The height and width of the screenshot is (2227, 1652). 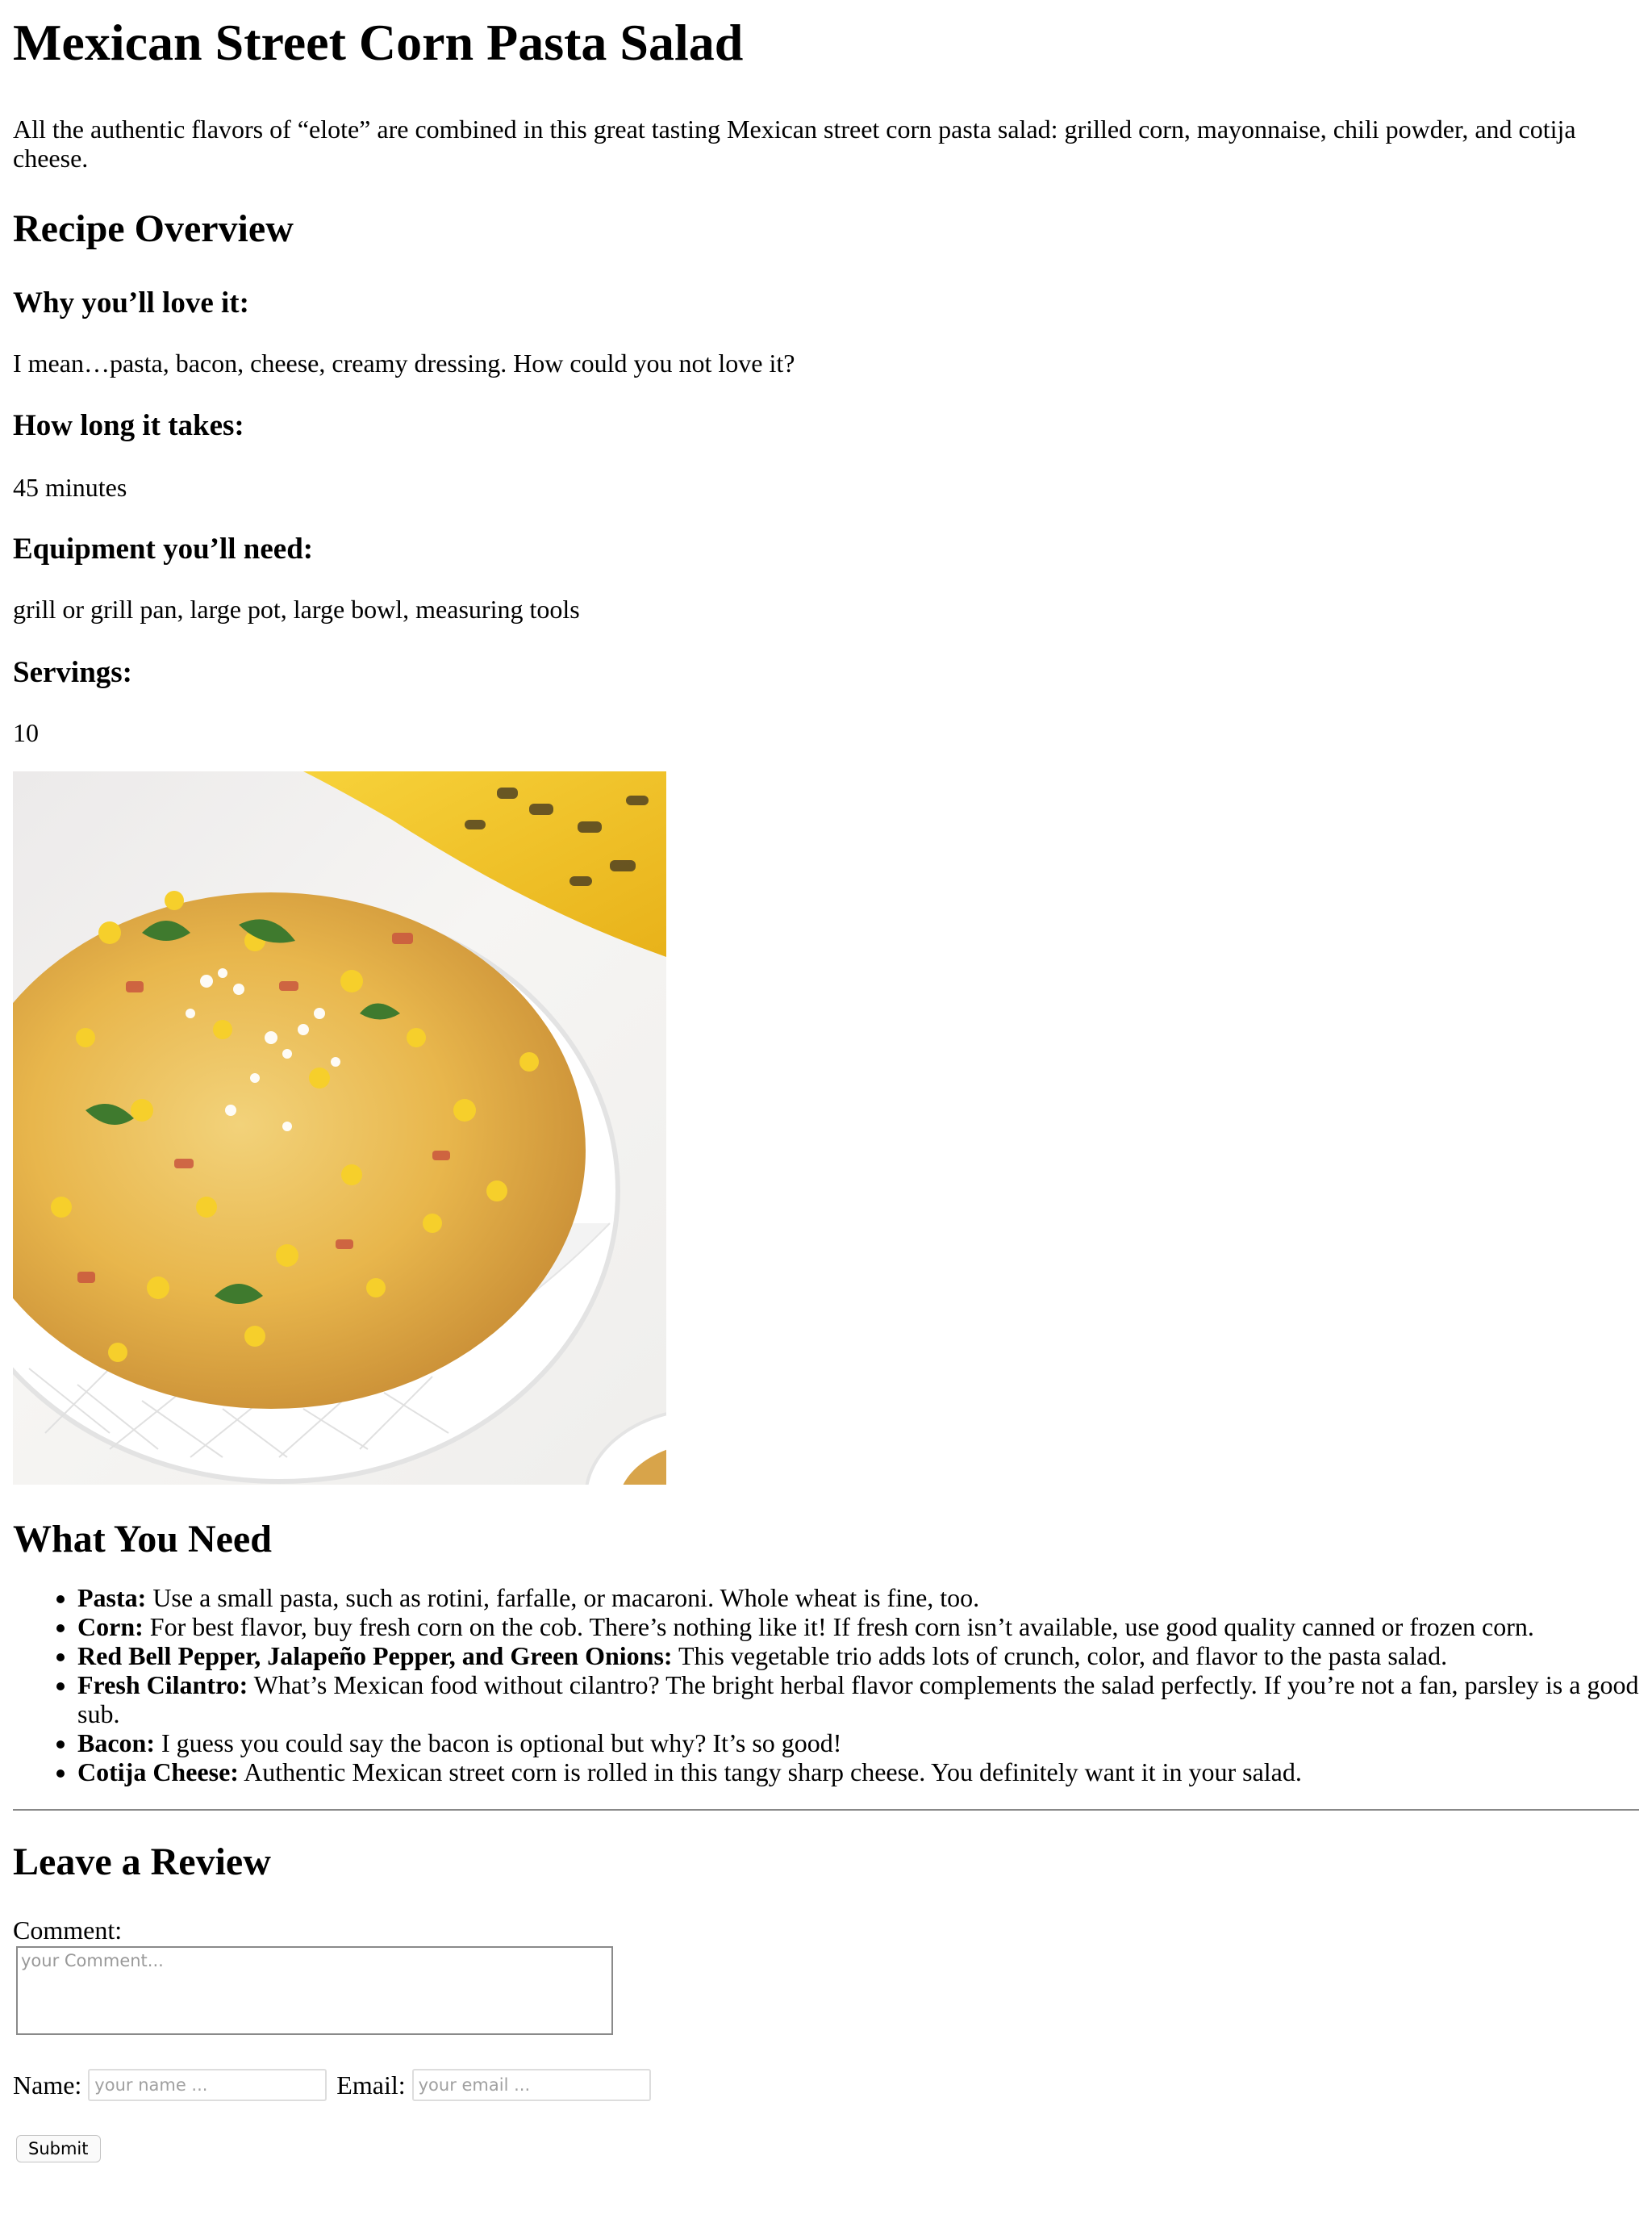 I want to click on pasta-salad-photo, so click(x=339, y=1128).